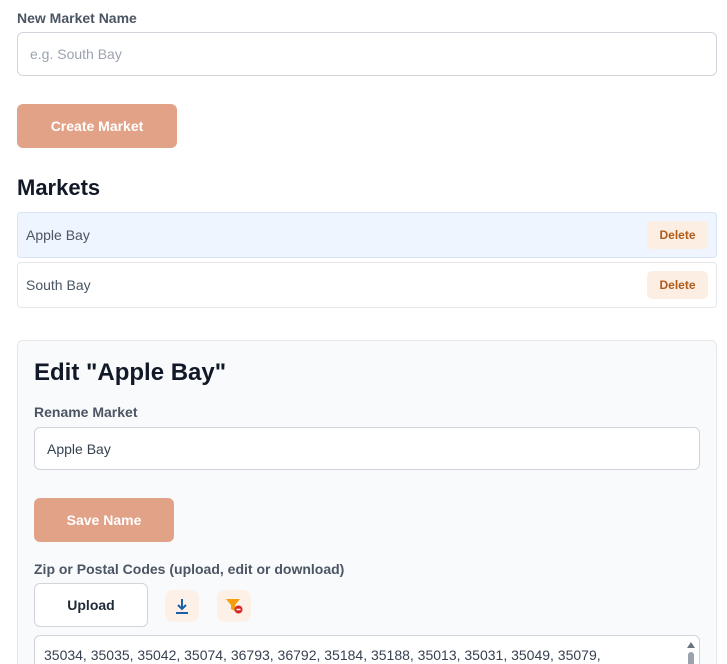 The height and width of the screenshot is (664, 727). Describe the element at coordinates (104, 520) in the screenshot. I see `save-name-button: Save Name` at that location.